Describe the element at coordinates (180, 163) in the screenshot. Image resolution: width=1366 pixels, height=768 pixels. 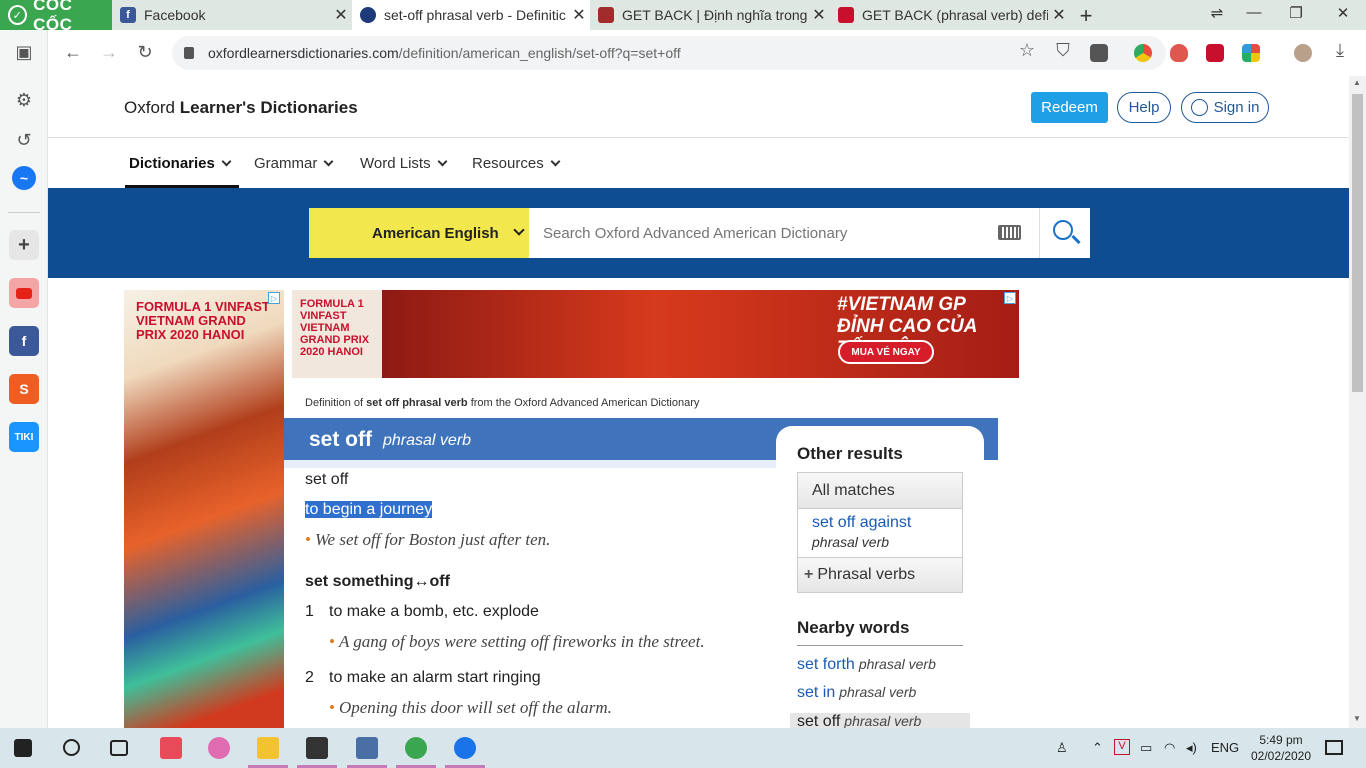
I see `menu-dictionaries: Dictionaries` at that location.